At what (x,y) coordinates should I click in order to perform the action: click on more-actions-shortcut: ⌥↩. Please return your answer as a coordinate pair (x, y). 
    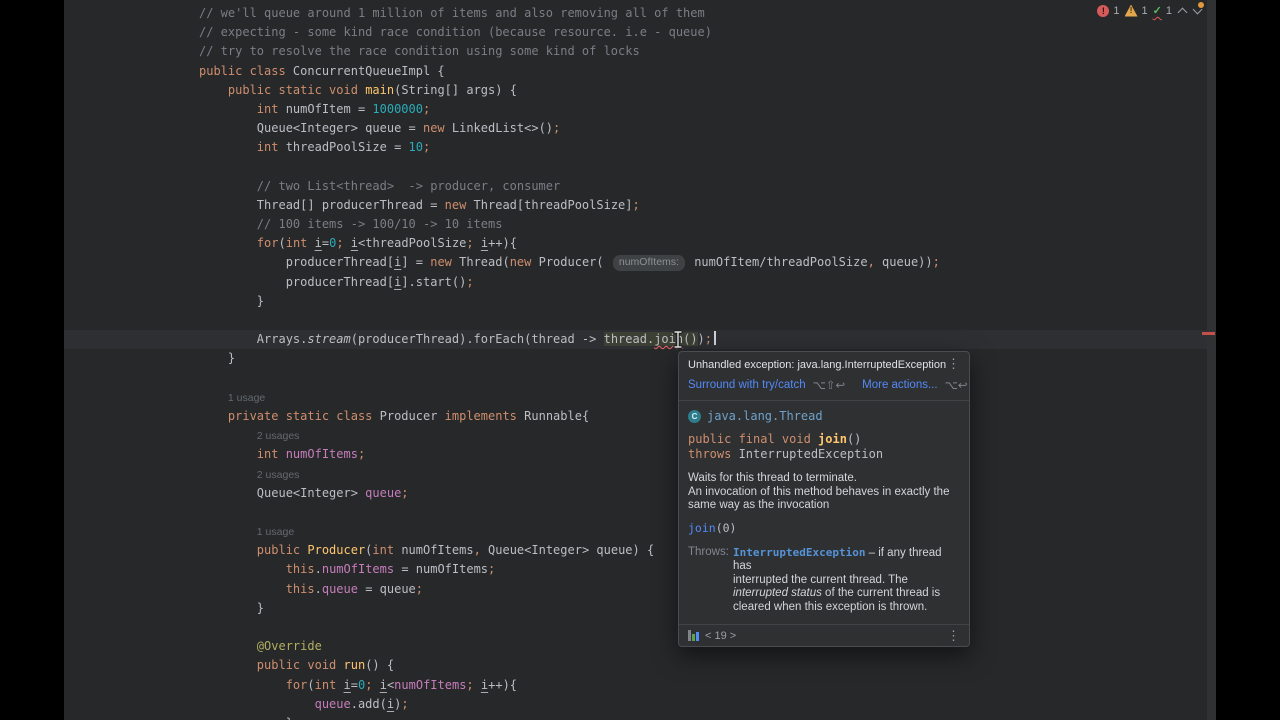
    Looking at the image, I should click on (956, 386).